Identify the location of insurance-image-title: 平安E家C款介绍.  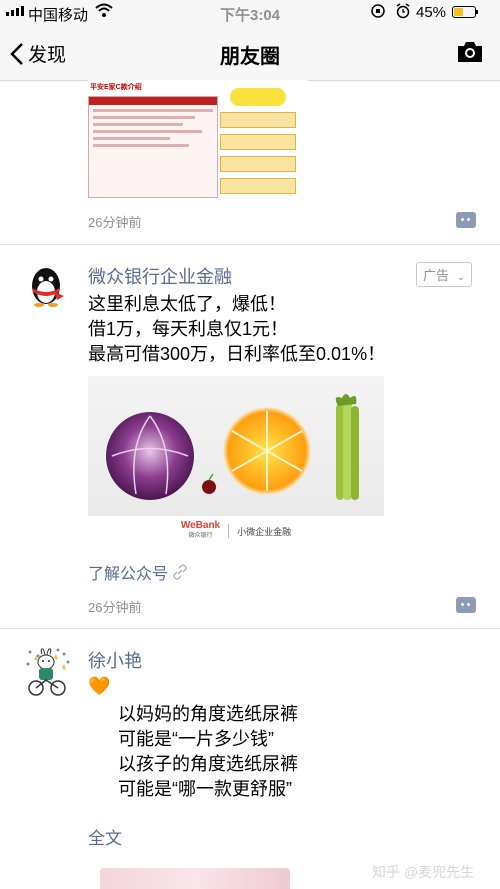
(116, 87).